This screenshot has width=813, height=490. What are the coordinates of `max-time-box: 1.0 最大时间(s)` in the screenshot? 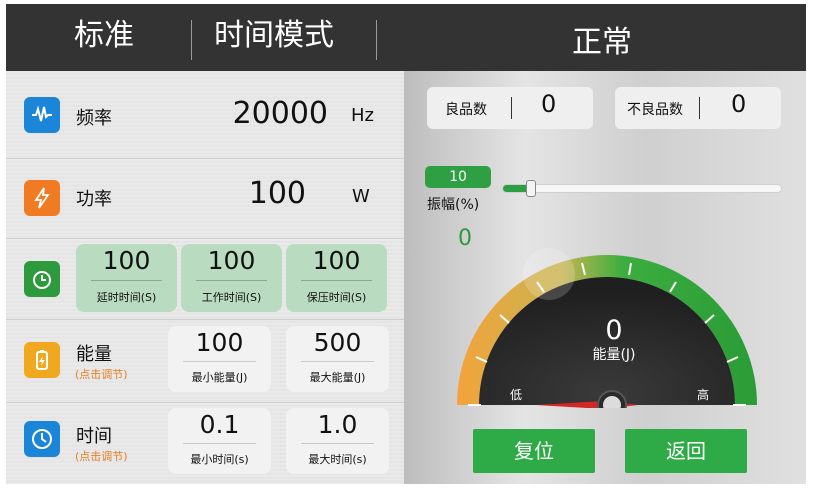 It's located at (337, 441).